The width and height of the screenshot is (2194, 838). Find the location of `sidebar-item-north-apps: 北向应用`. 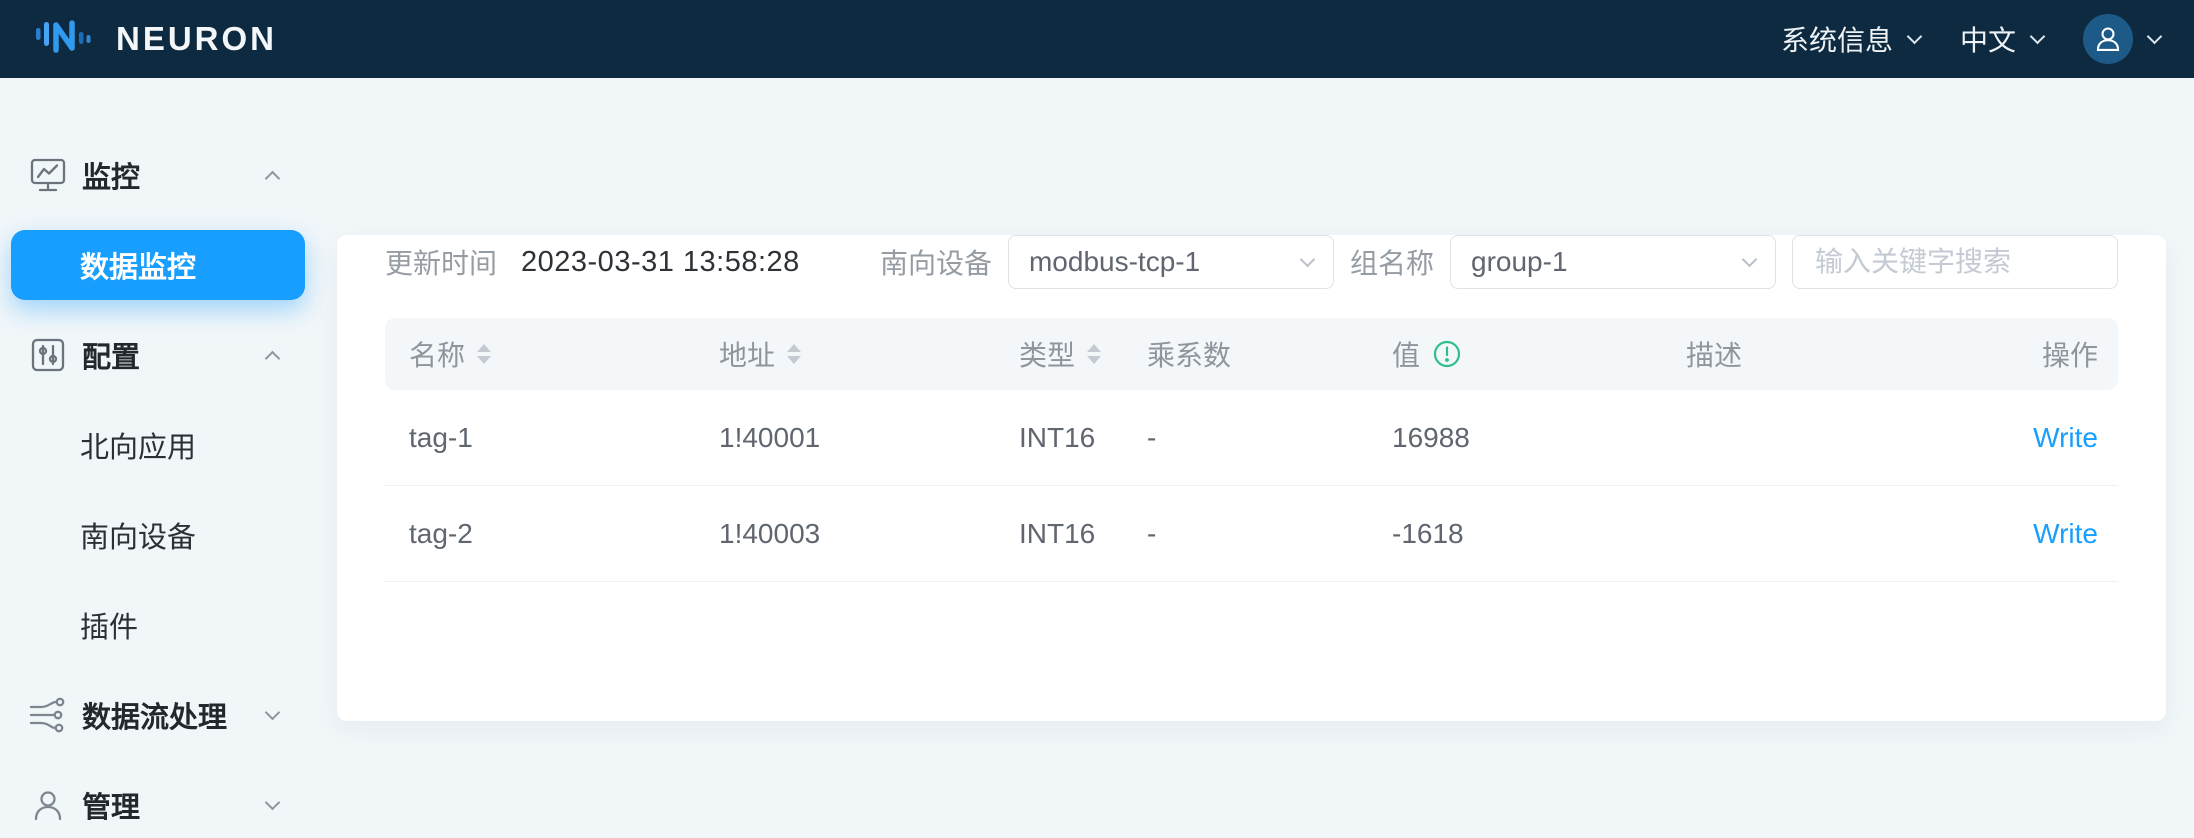

sidebar-item-north-apps: 北向应用 is located at coordinates (168, 445).